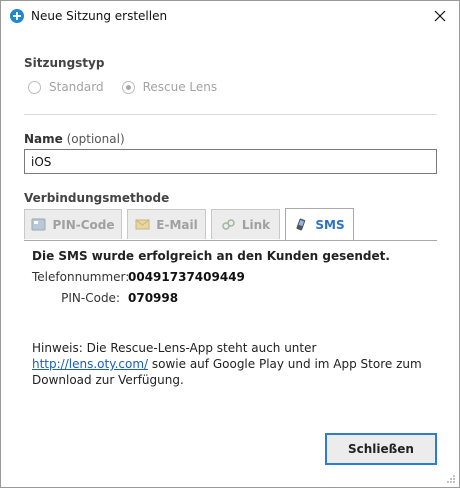  What do you see at coordinates (301, 224) in the screenshot?
I see `phone-icon` at bounding box center [301, 224].